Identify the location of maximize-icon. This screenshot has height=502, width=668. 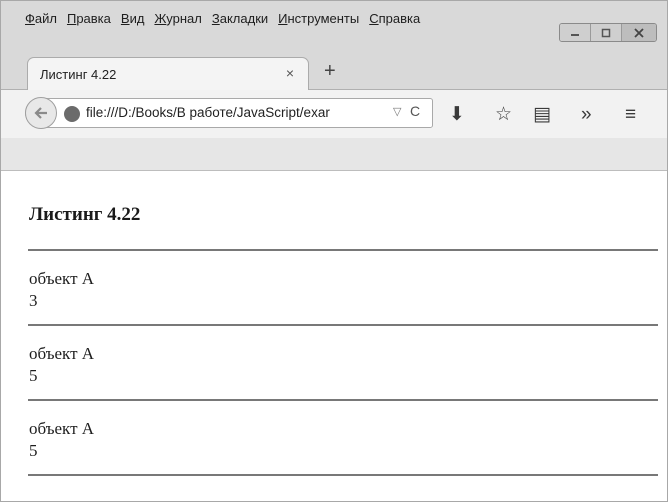
(606, 32).